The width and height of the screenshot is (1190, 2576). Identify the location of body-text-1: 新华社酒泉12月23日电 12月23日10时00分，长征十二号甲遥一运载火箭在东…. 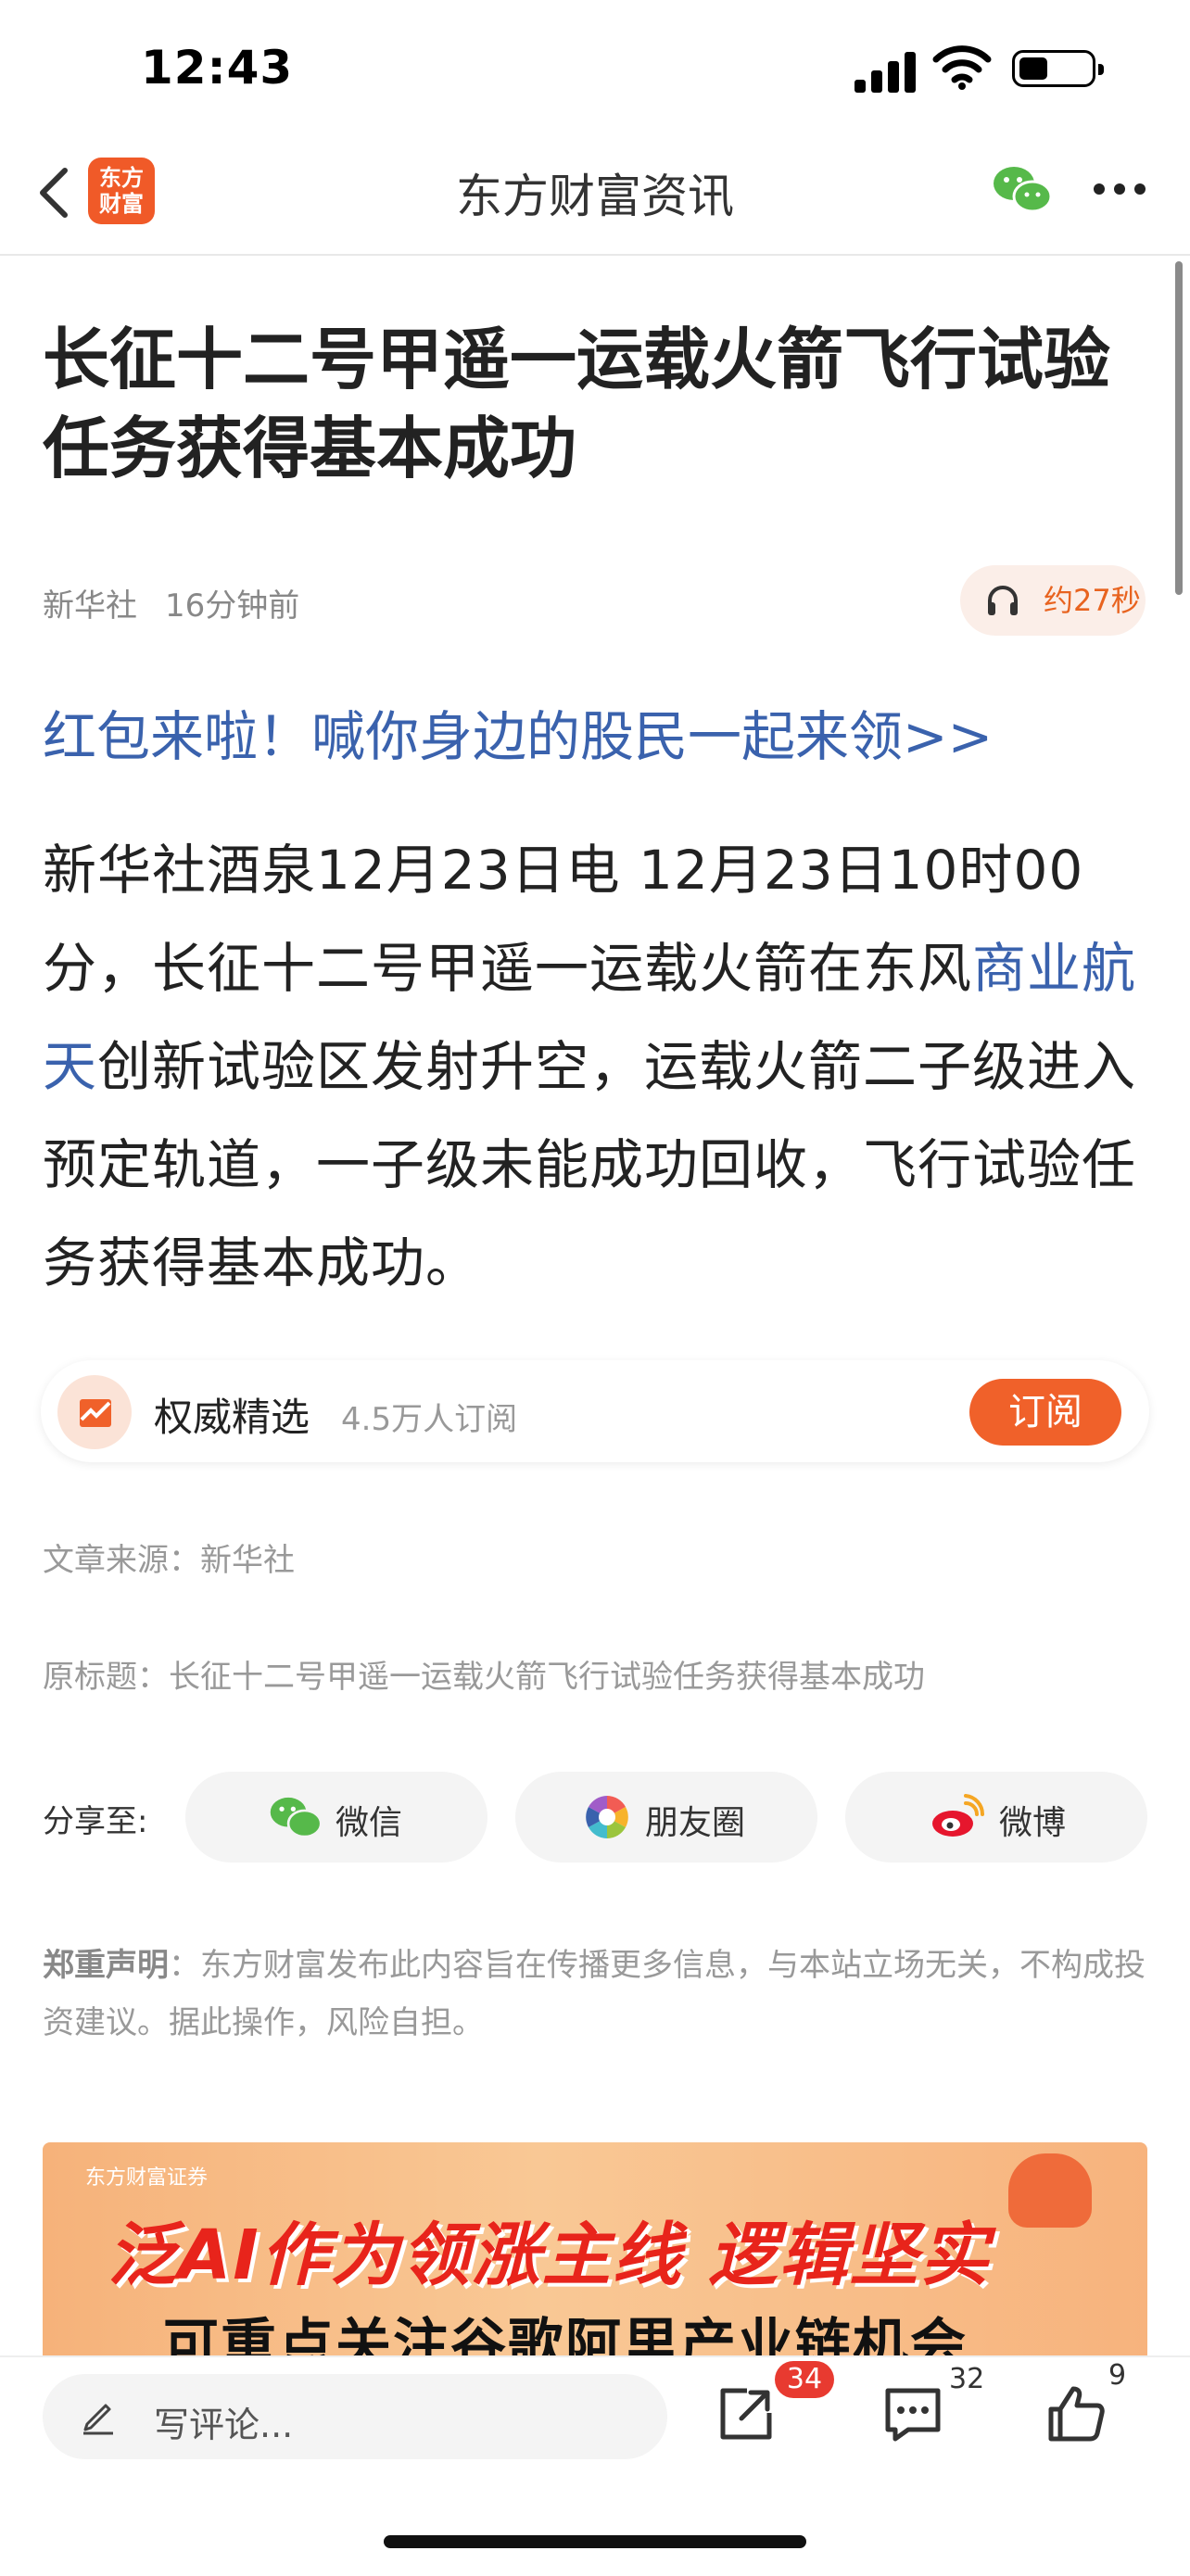
(563, 920).